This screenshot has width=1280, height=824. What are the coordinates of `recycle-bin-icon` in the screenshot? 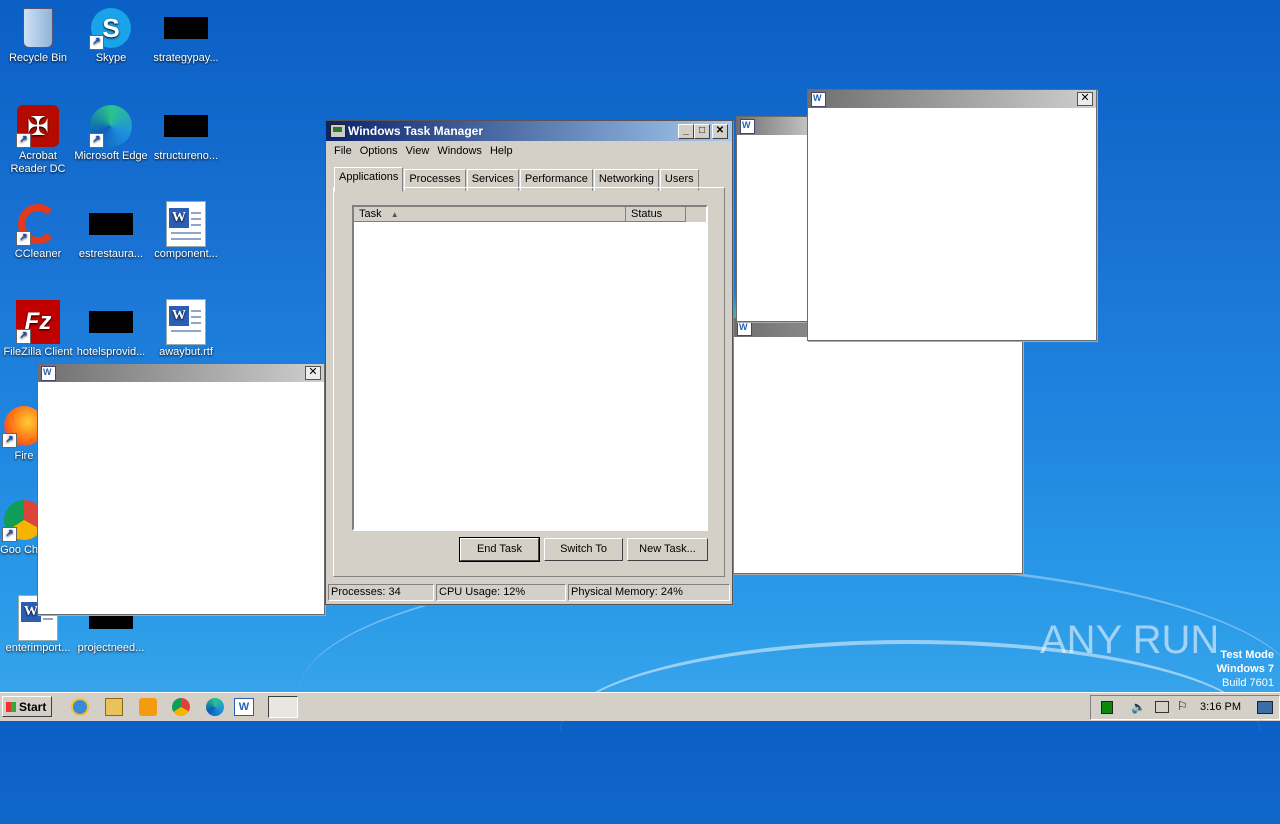 It's located at (38, 28).